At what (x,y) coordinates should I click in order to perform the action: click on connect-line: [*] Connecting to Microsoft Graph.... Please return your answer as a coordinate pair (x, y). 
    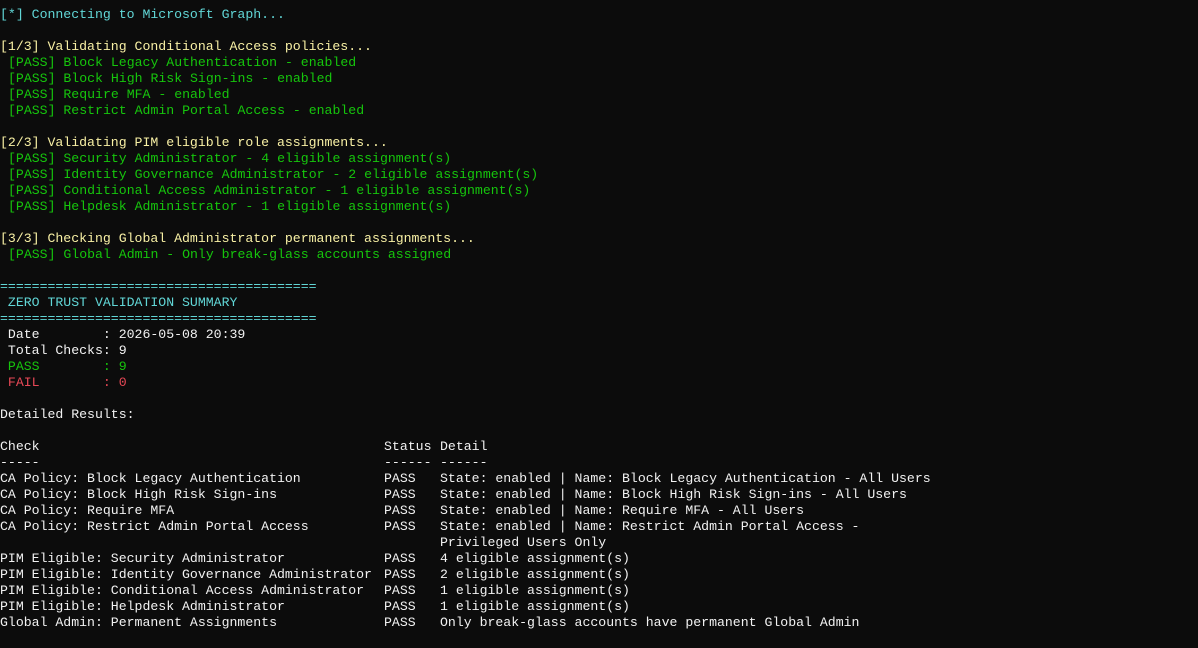
    Looking at the image, I should click on (142, 14).